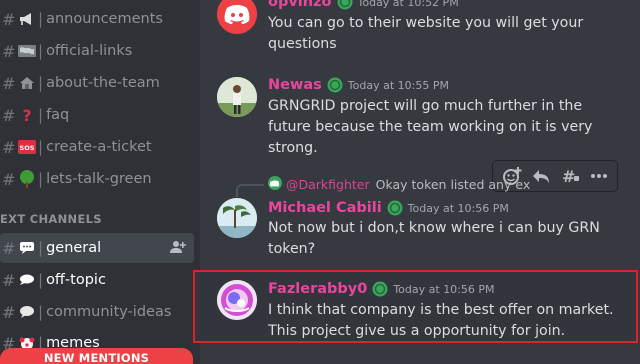 Image resolution: width=640 pixels, height=364 pixels. What do you see at coordinates (293, 148) in the screenshot?
I see `message-line: strong.` at bounding box center [293, 148].